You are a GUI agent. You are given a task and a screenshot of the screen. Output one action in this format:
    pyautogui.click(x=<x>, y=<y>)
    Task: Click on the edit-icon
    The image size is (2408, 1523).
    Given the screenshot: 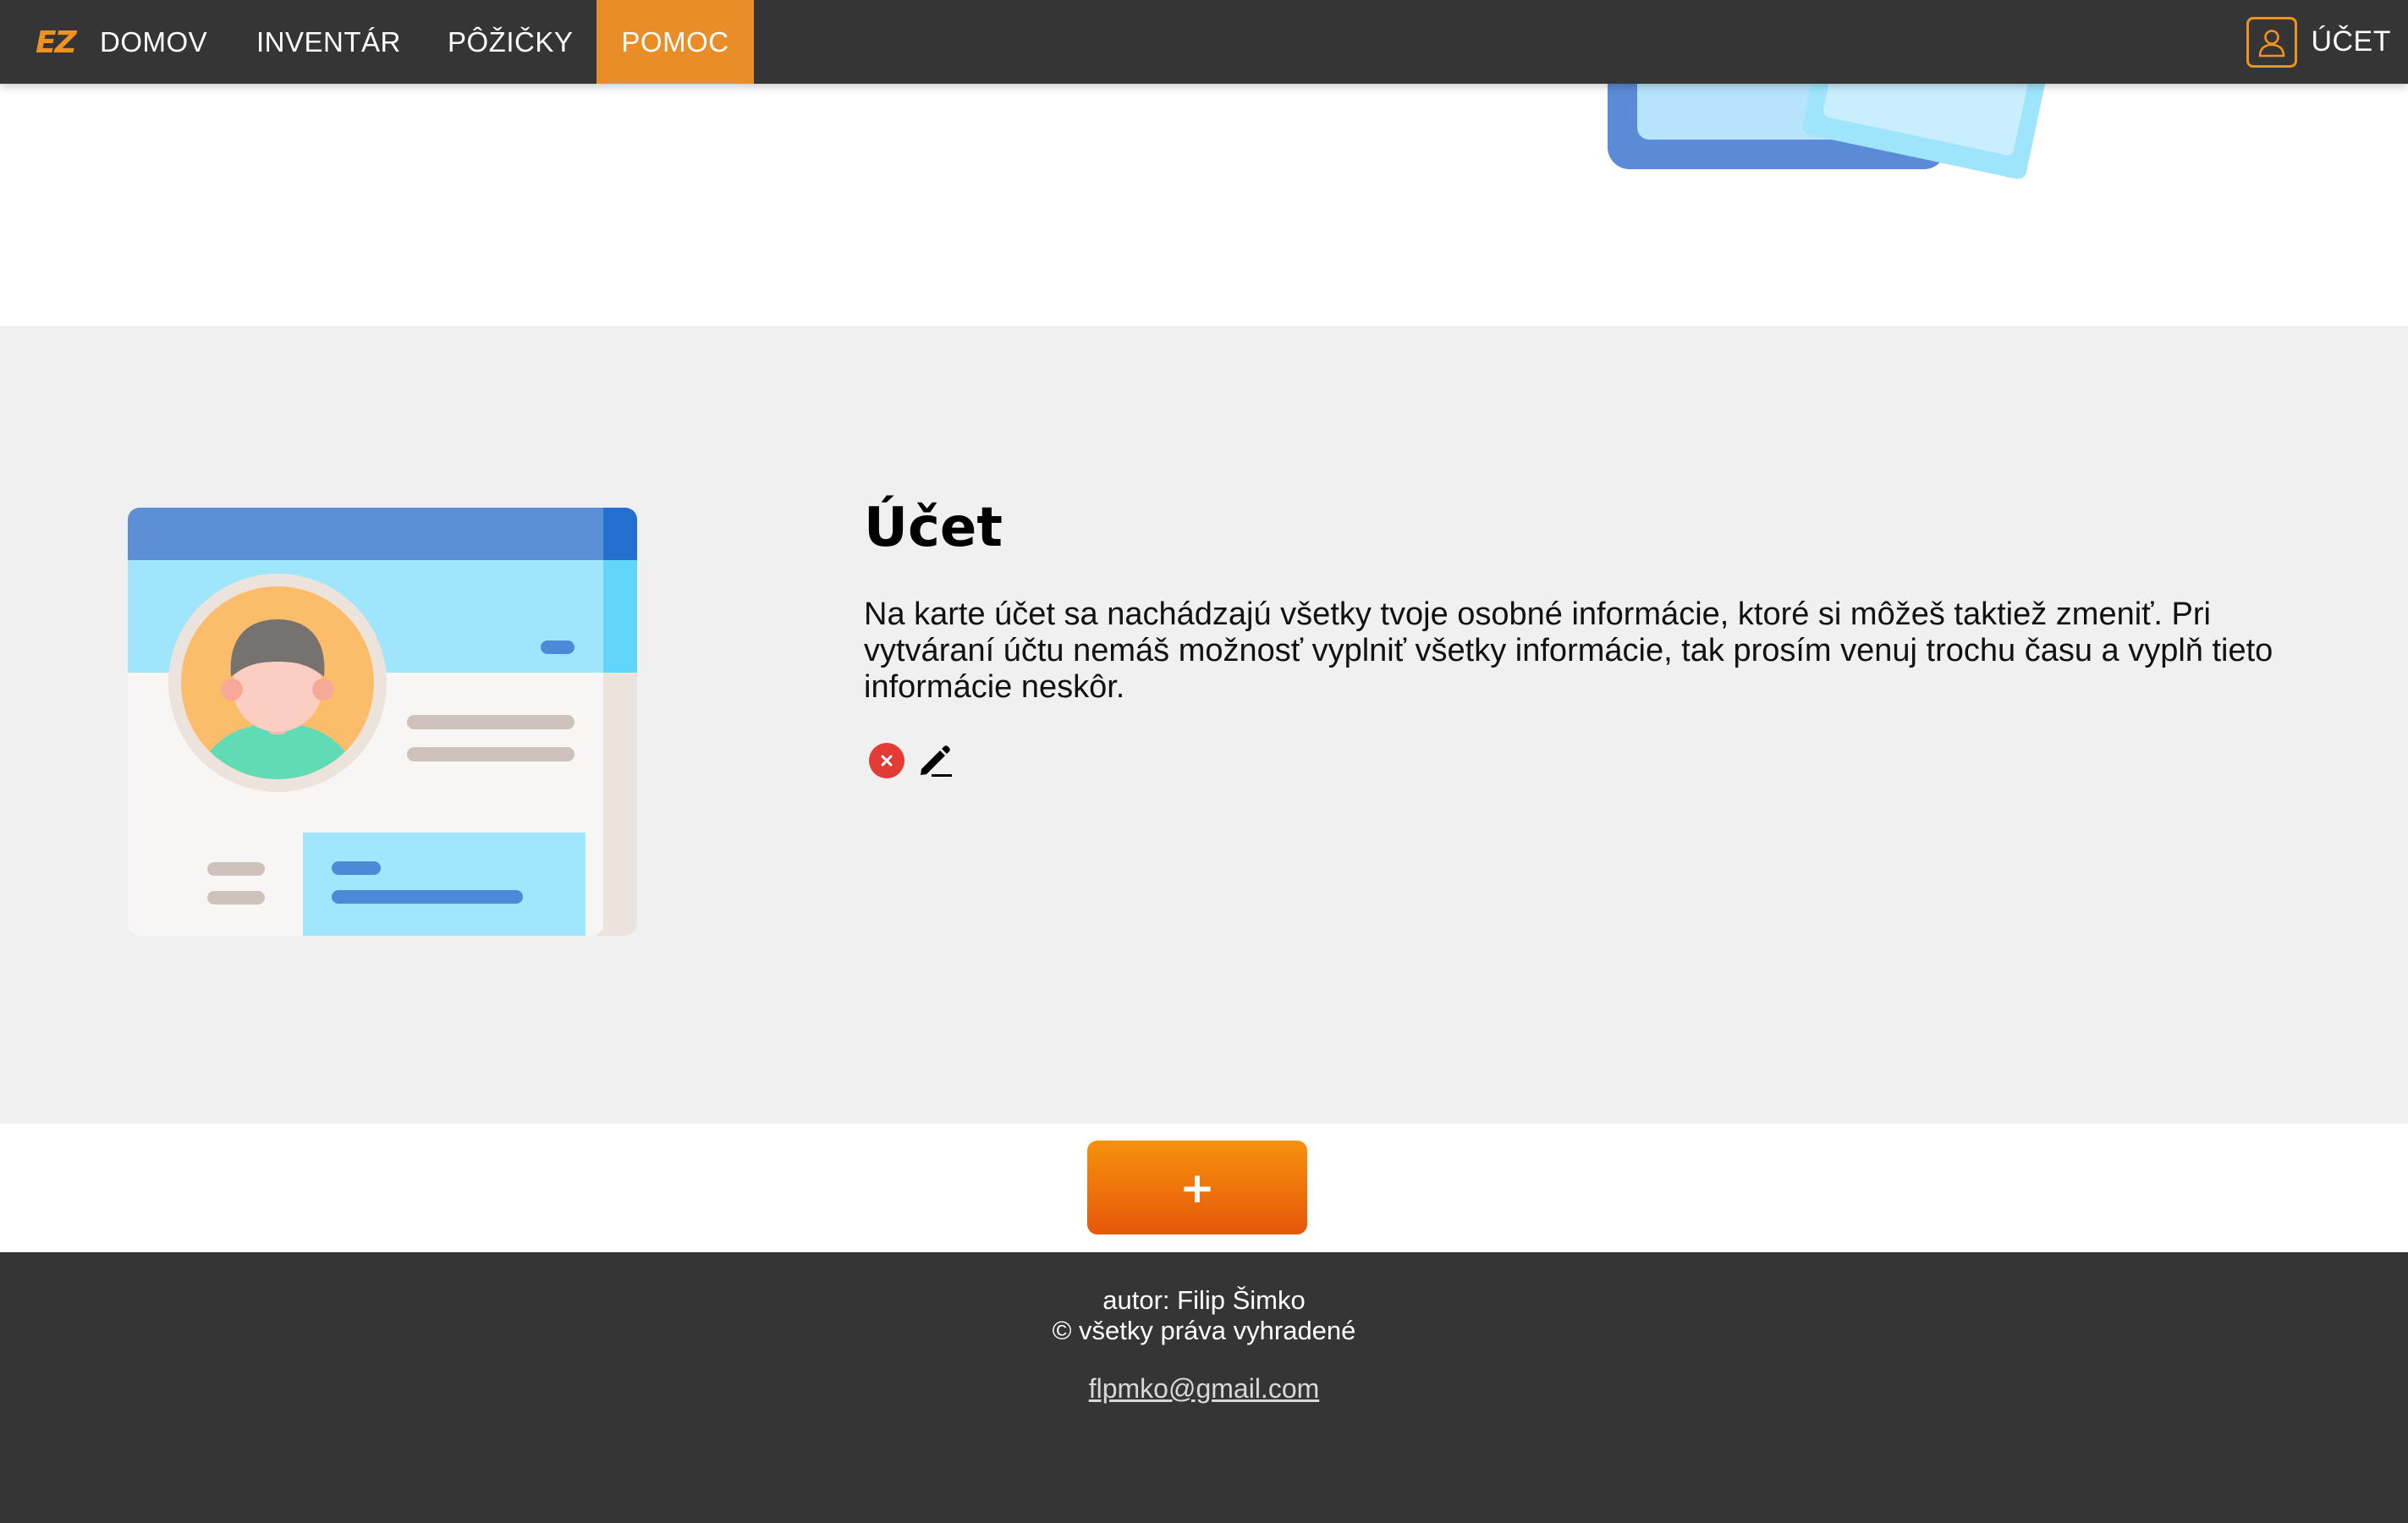 What is the action you would take?
    pyautogui.click(x=935, y=761)
    